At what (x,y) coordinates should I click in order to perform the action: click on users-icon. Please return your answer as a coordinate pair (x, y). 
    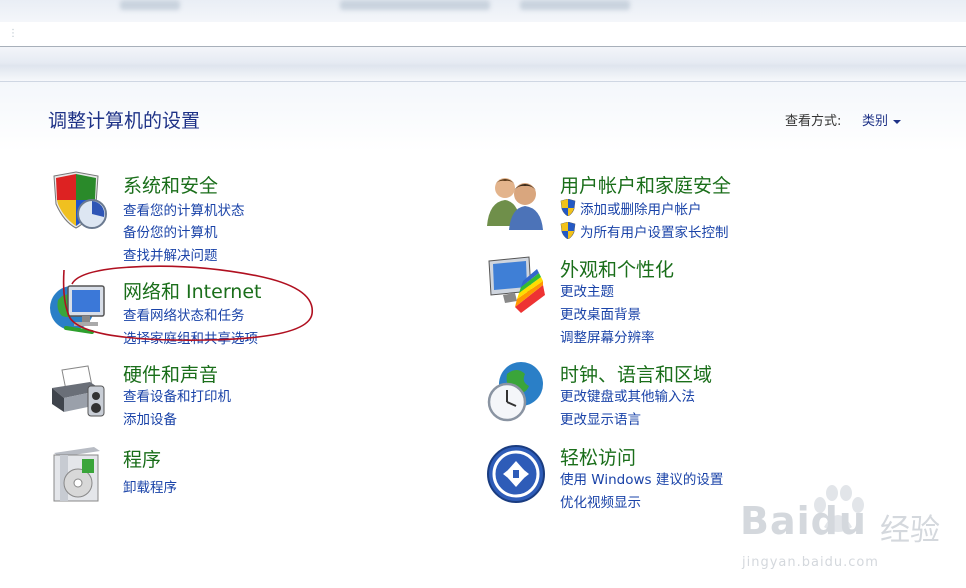
    Looking at the image, I should click on (515, 204).